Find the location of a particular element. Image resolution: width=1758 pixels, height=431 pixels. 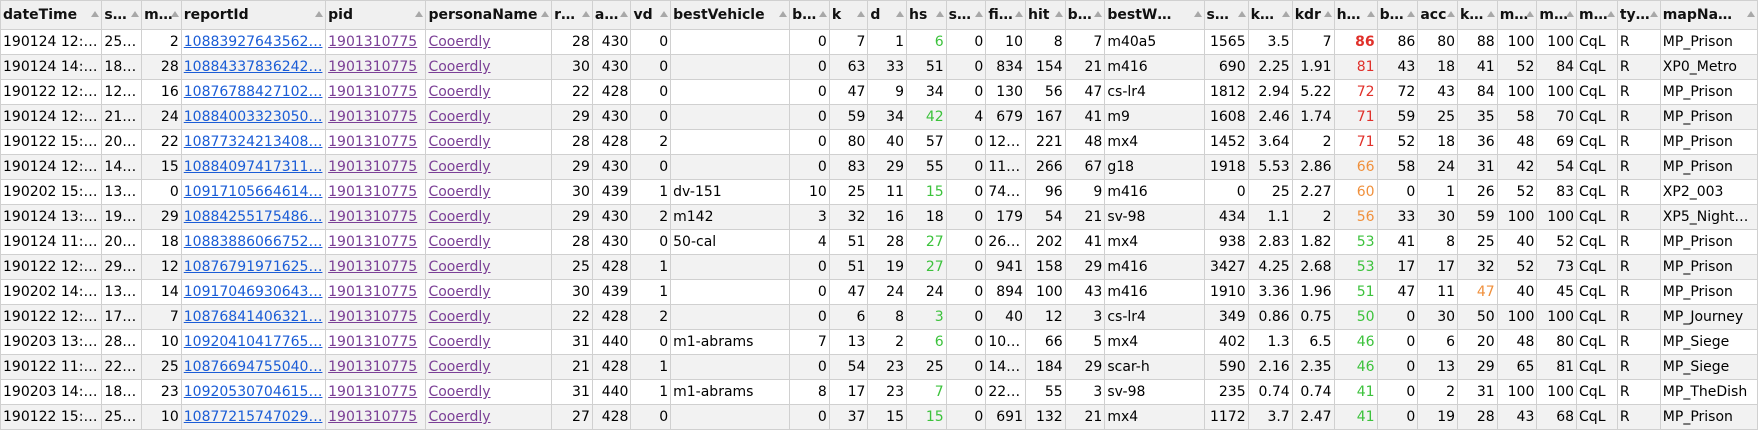

column-header-pid: pid is located at coordinates (376, 15).